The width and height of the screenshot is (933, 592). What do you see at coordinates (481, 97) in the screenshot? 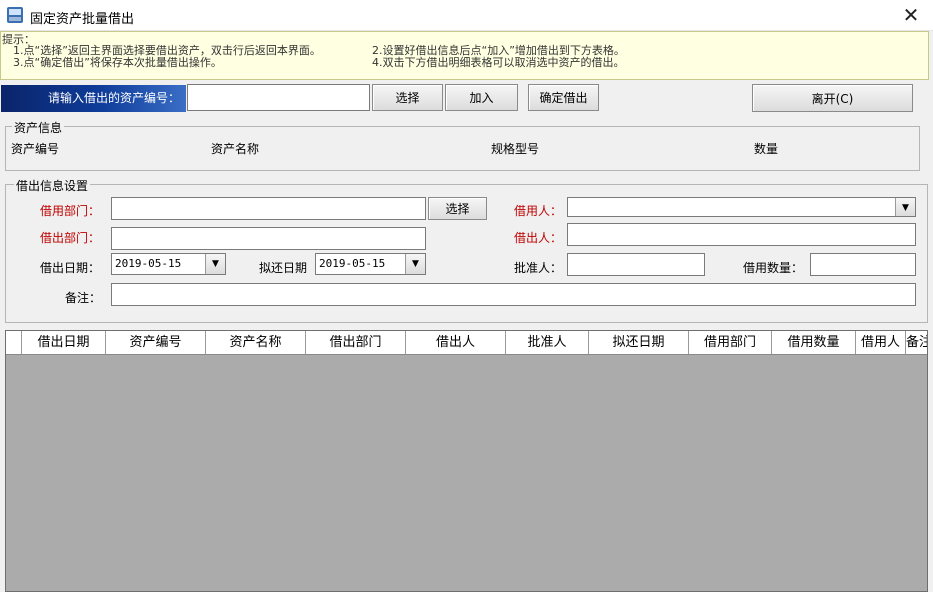
I see `add-button: 加入` at bounding box center [481, 97].